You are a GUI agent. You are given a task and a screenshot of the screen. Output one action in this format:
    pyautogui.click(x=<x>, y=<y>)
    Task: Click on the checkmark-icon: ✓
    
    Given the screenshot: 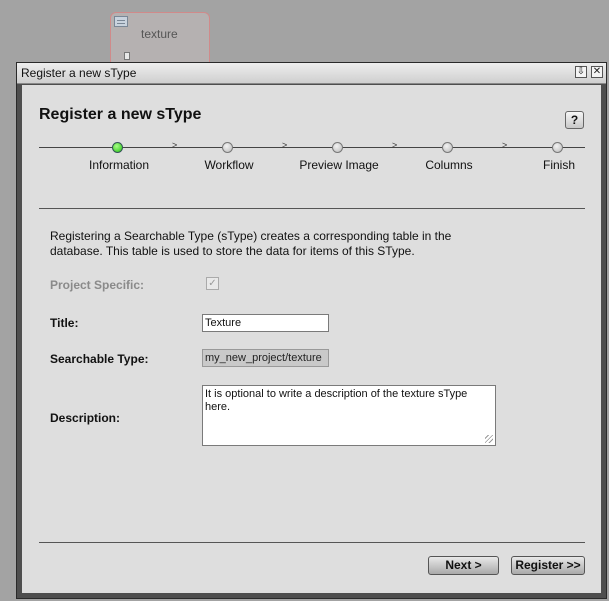 What is the action you would take?
    pyautogui.click(x=212, y=283)
    